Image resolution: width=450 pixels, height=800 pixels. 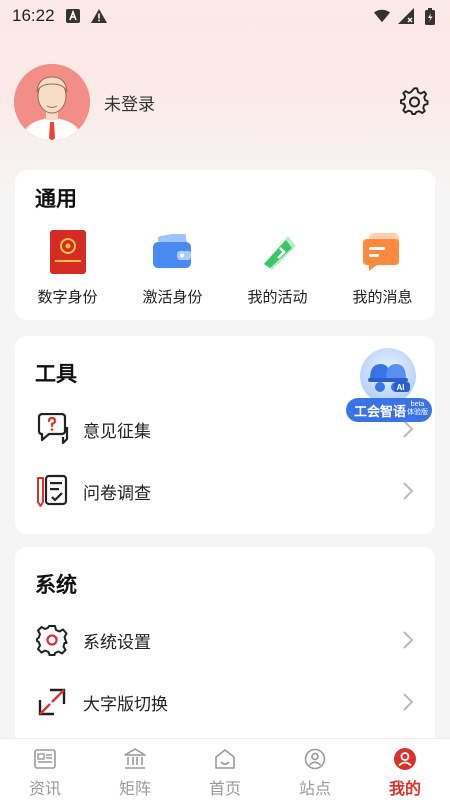 I want to click on my-messages-item: 我的消息, so click(x=382, y=270).